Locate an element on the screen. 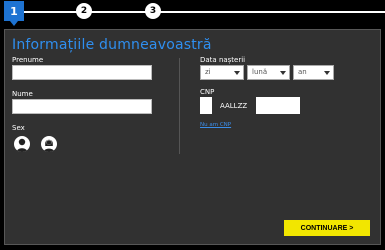 The image size is (385, 250). column-divider is located at coordinates (179, 106).